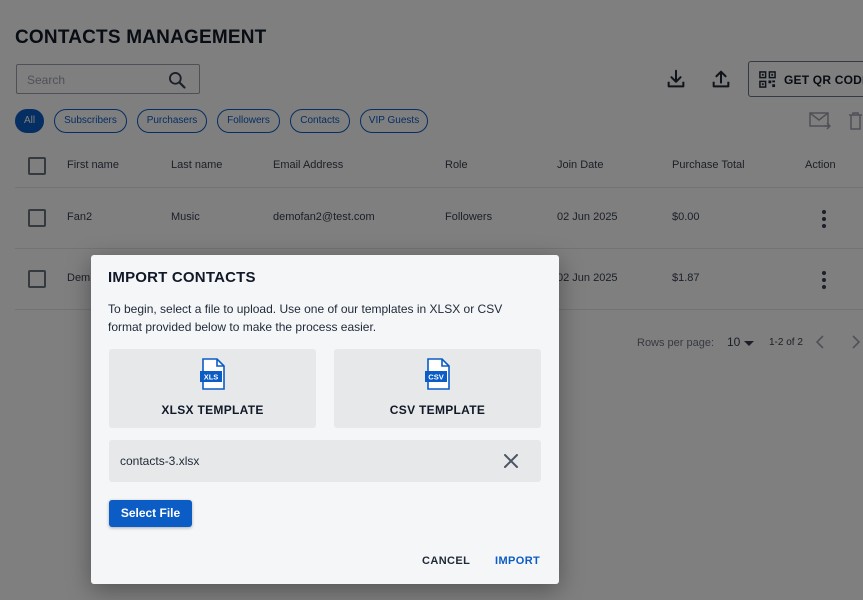  Describe the element at coordinates (182, 277) in the screenshot. I see `dialog-title: IMPORT CONTACTS` at that location.